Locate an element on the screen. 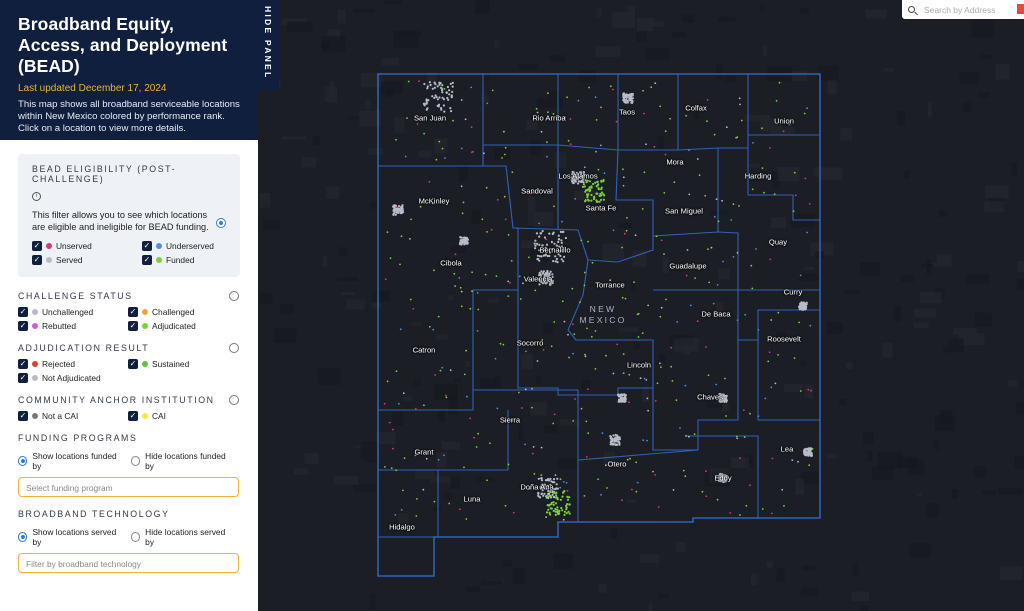 Image resolution: width=1024 pixels, height=611 pixels. eligibility-option-3: ✓ Funded is located at coordinates (197, 260).